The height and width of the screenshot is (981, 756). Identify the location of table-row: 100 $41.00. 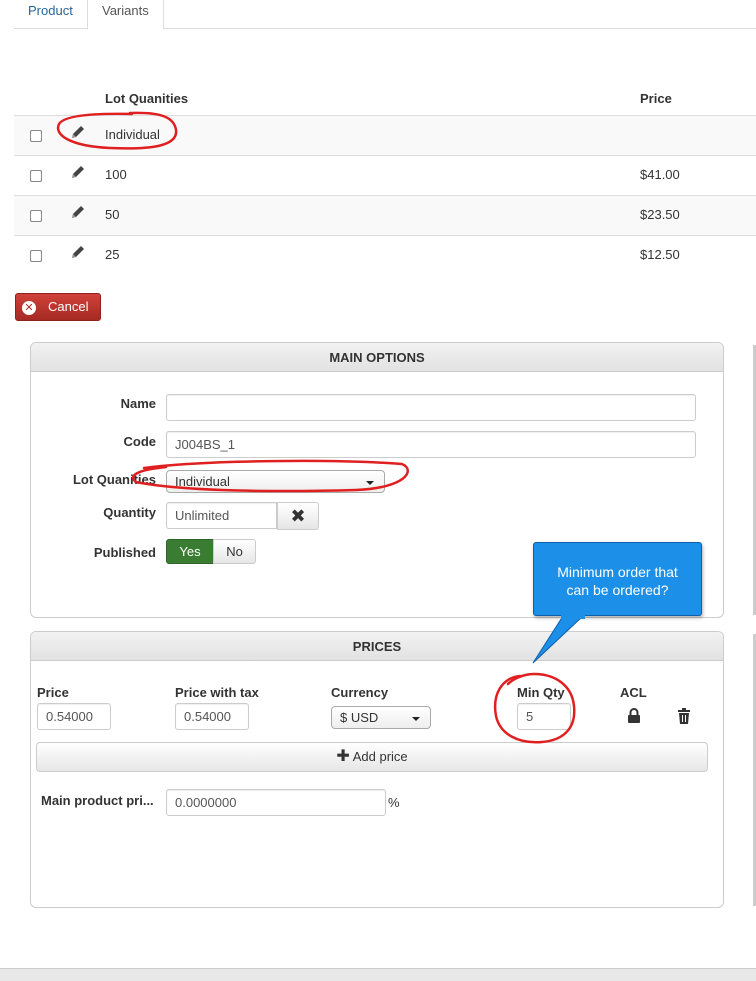
(385, 175).